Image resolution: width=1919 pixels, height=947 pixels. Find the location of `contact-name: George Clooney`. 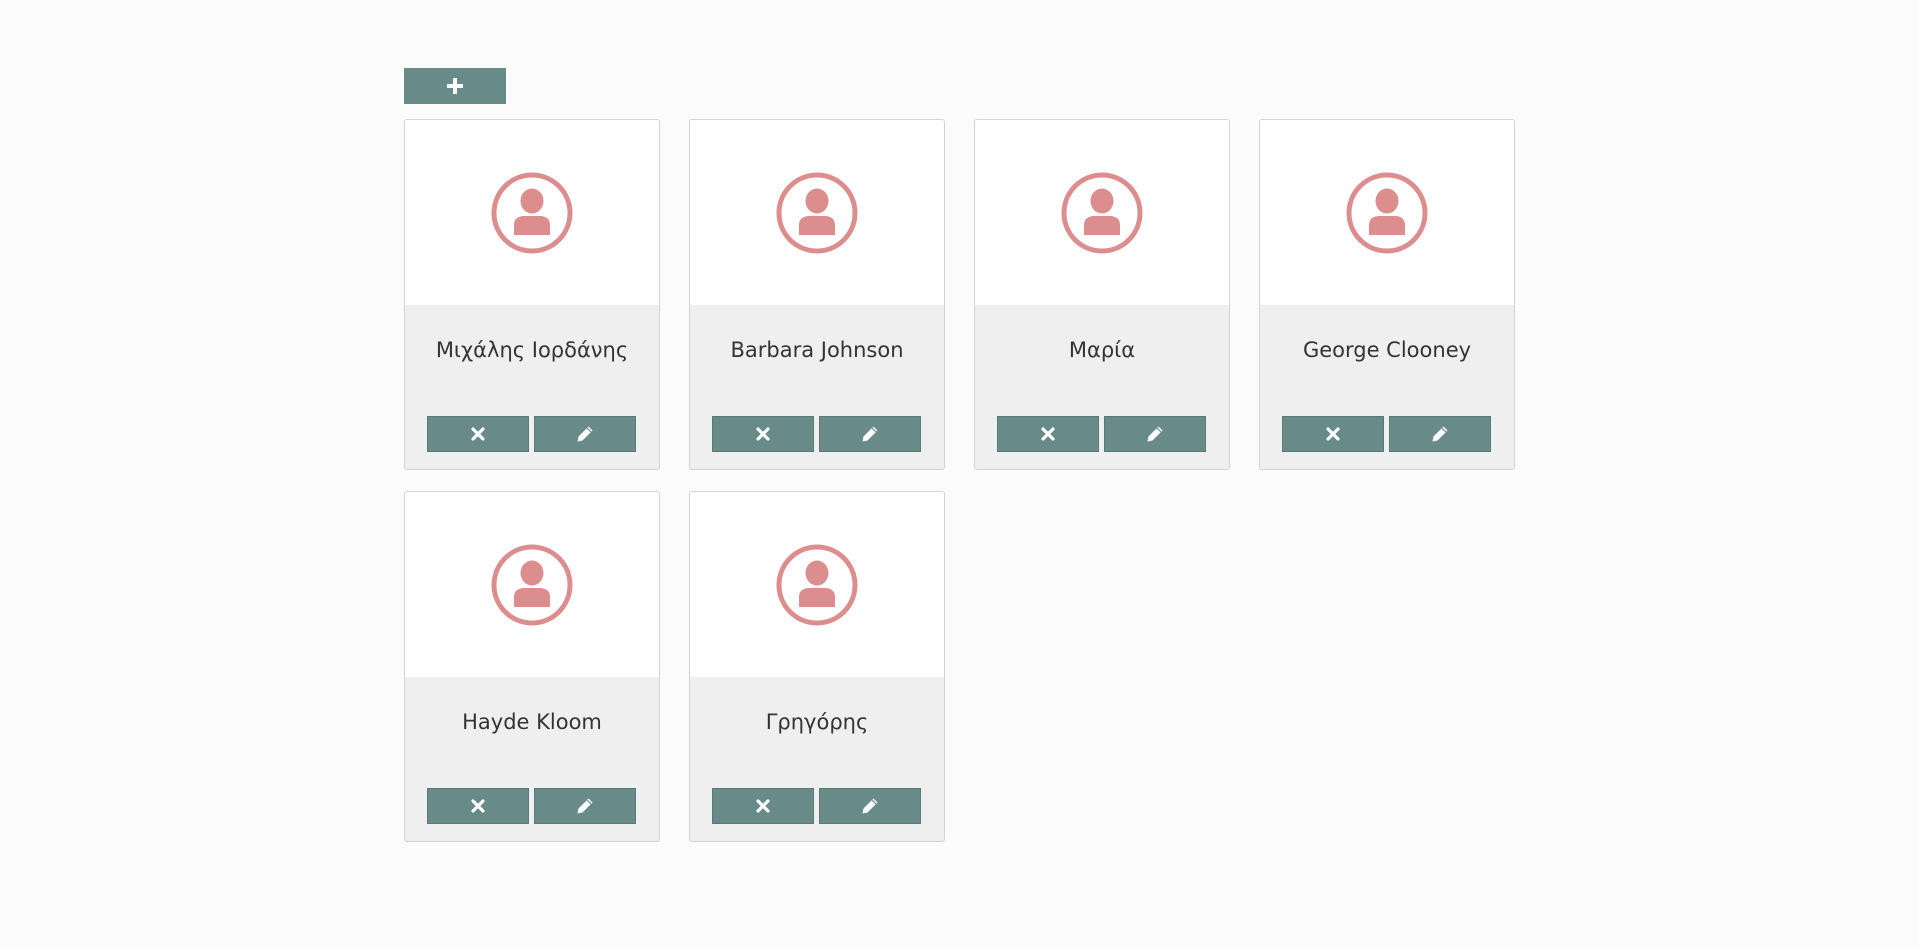

contact-name: George Clooney is located at coordinates (1387, 350).